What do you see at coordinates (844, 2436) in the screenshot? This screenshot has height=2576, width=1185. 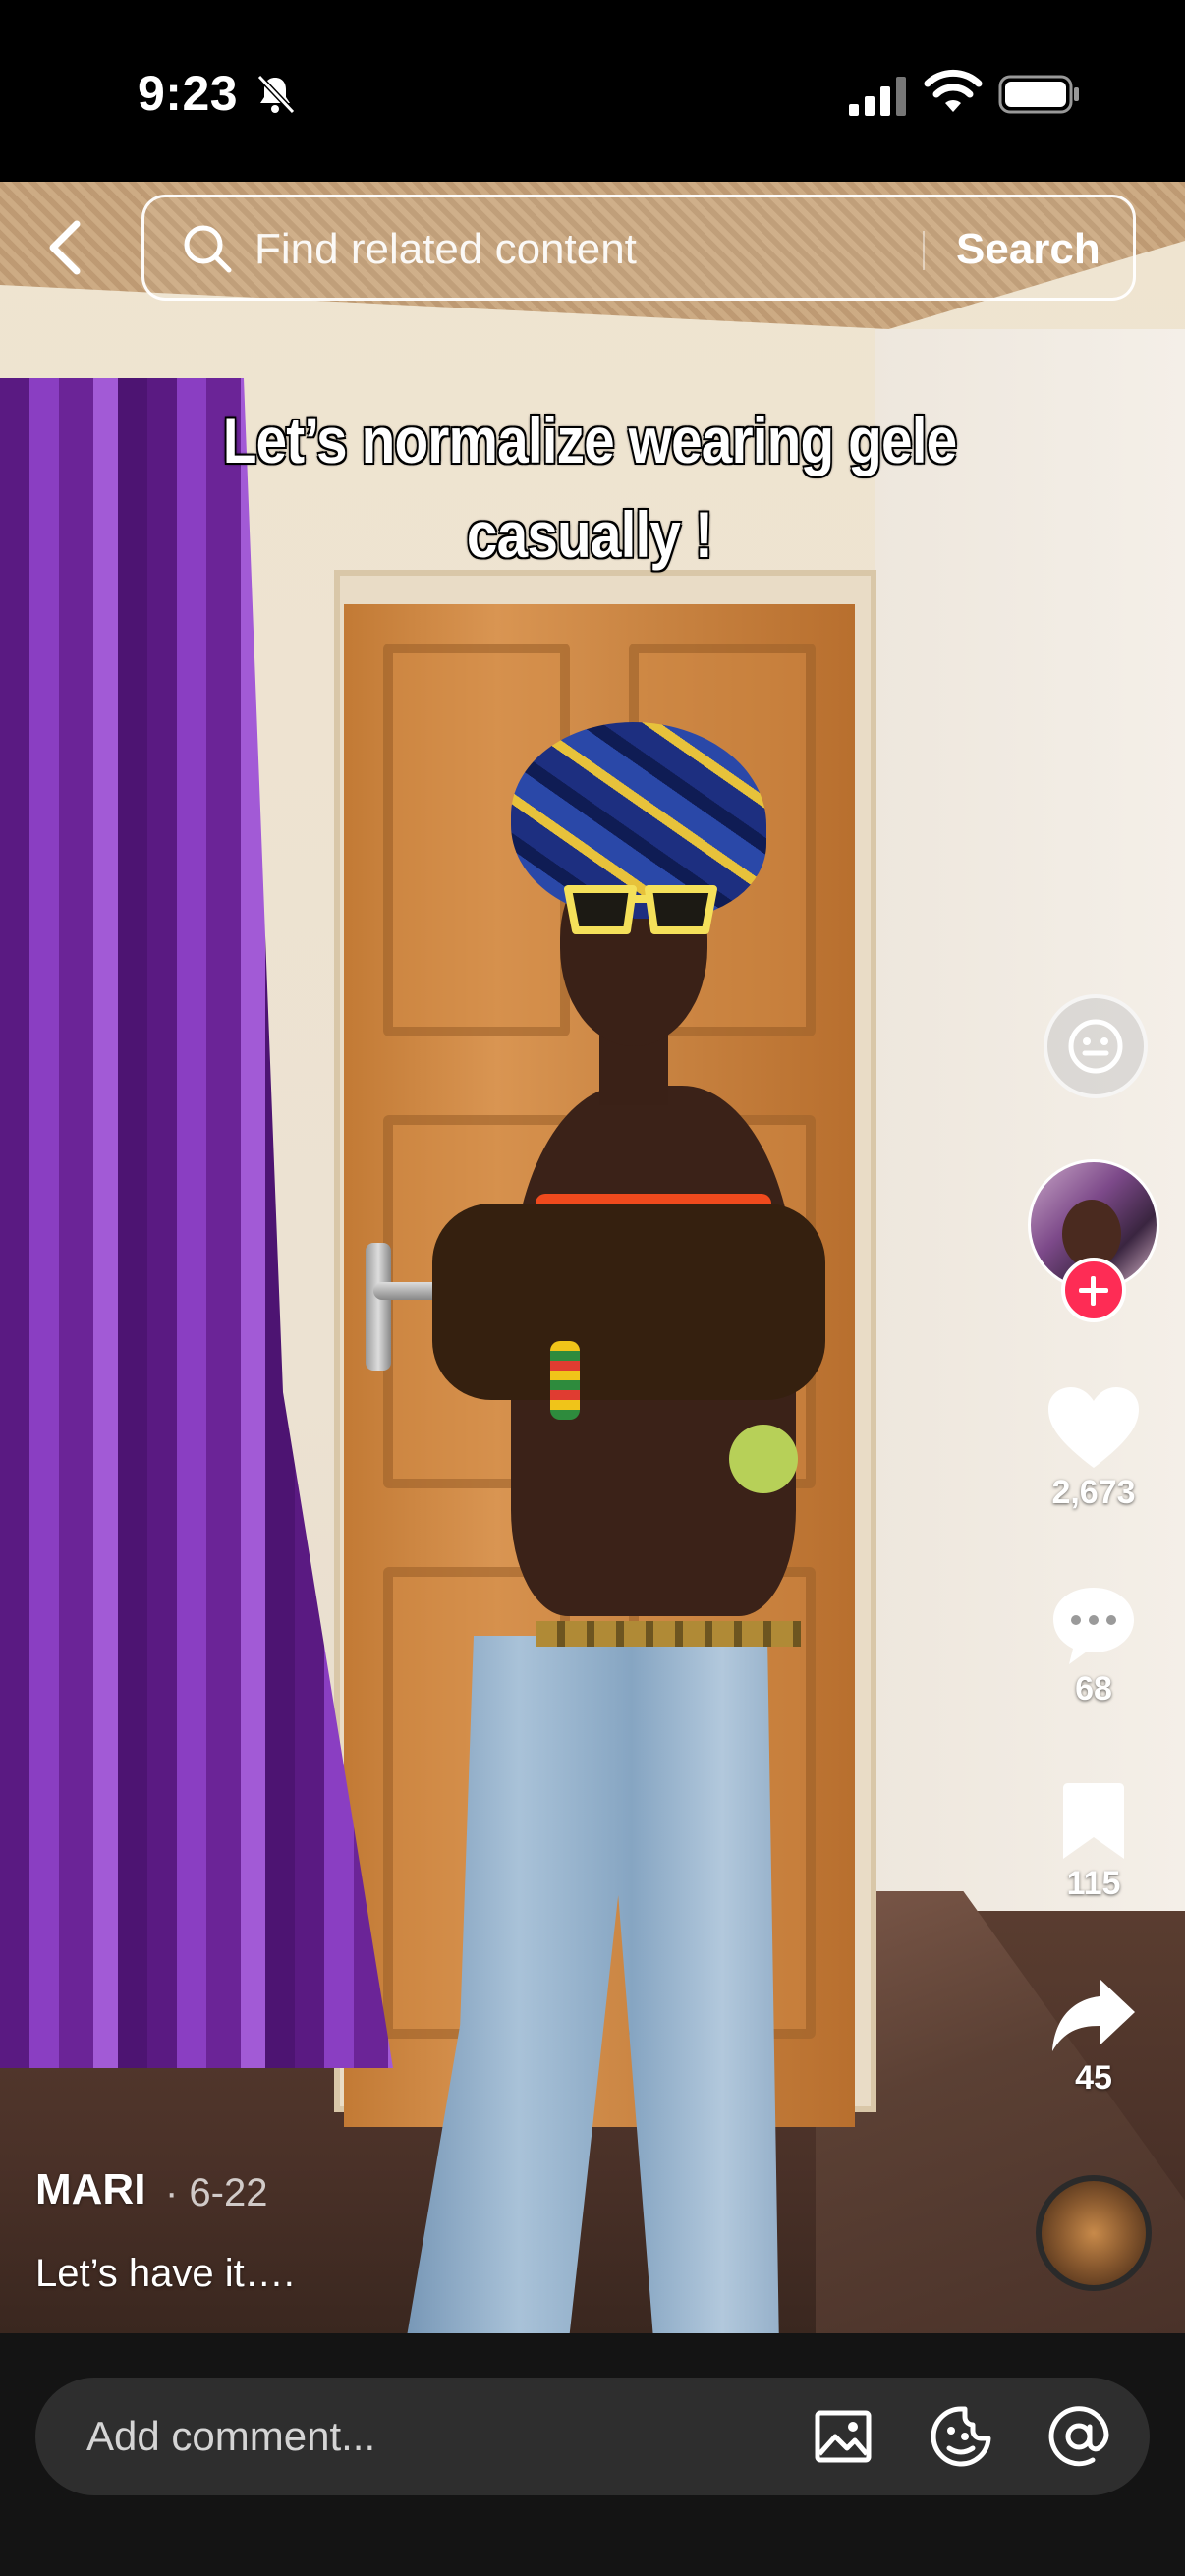 I see `image-icon` at bounding box center [844, 2436].